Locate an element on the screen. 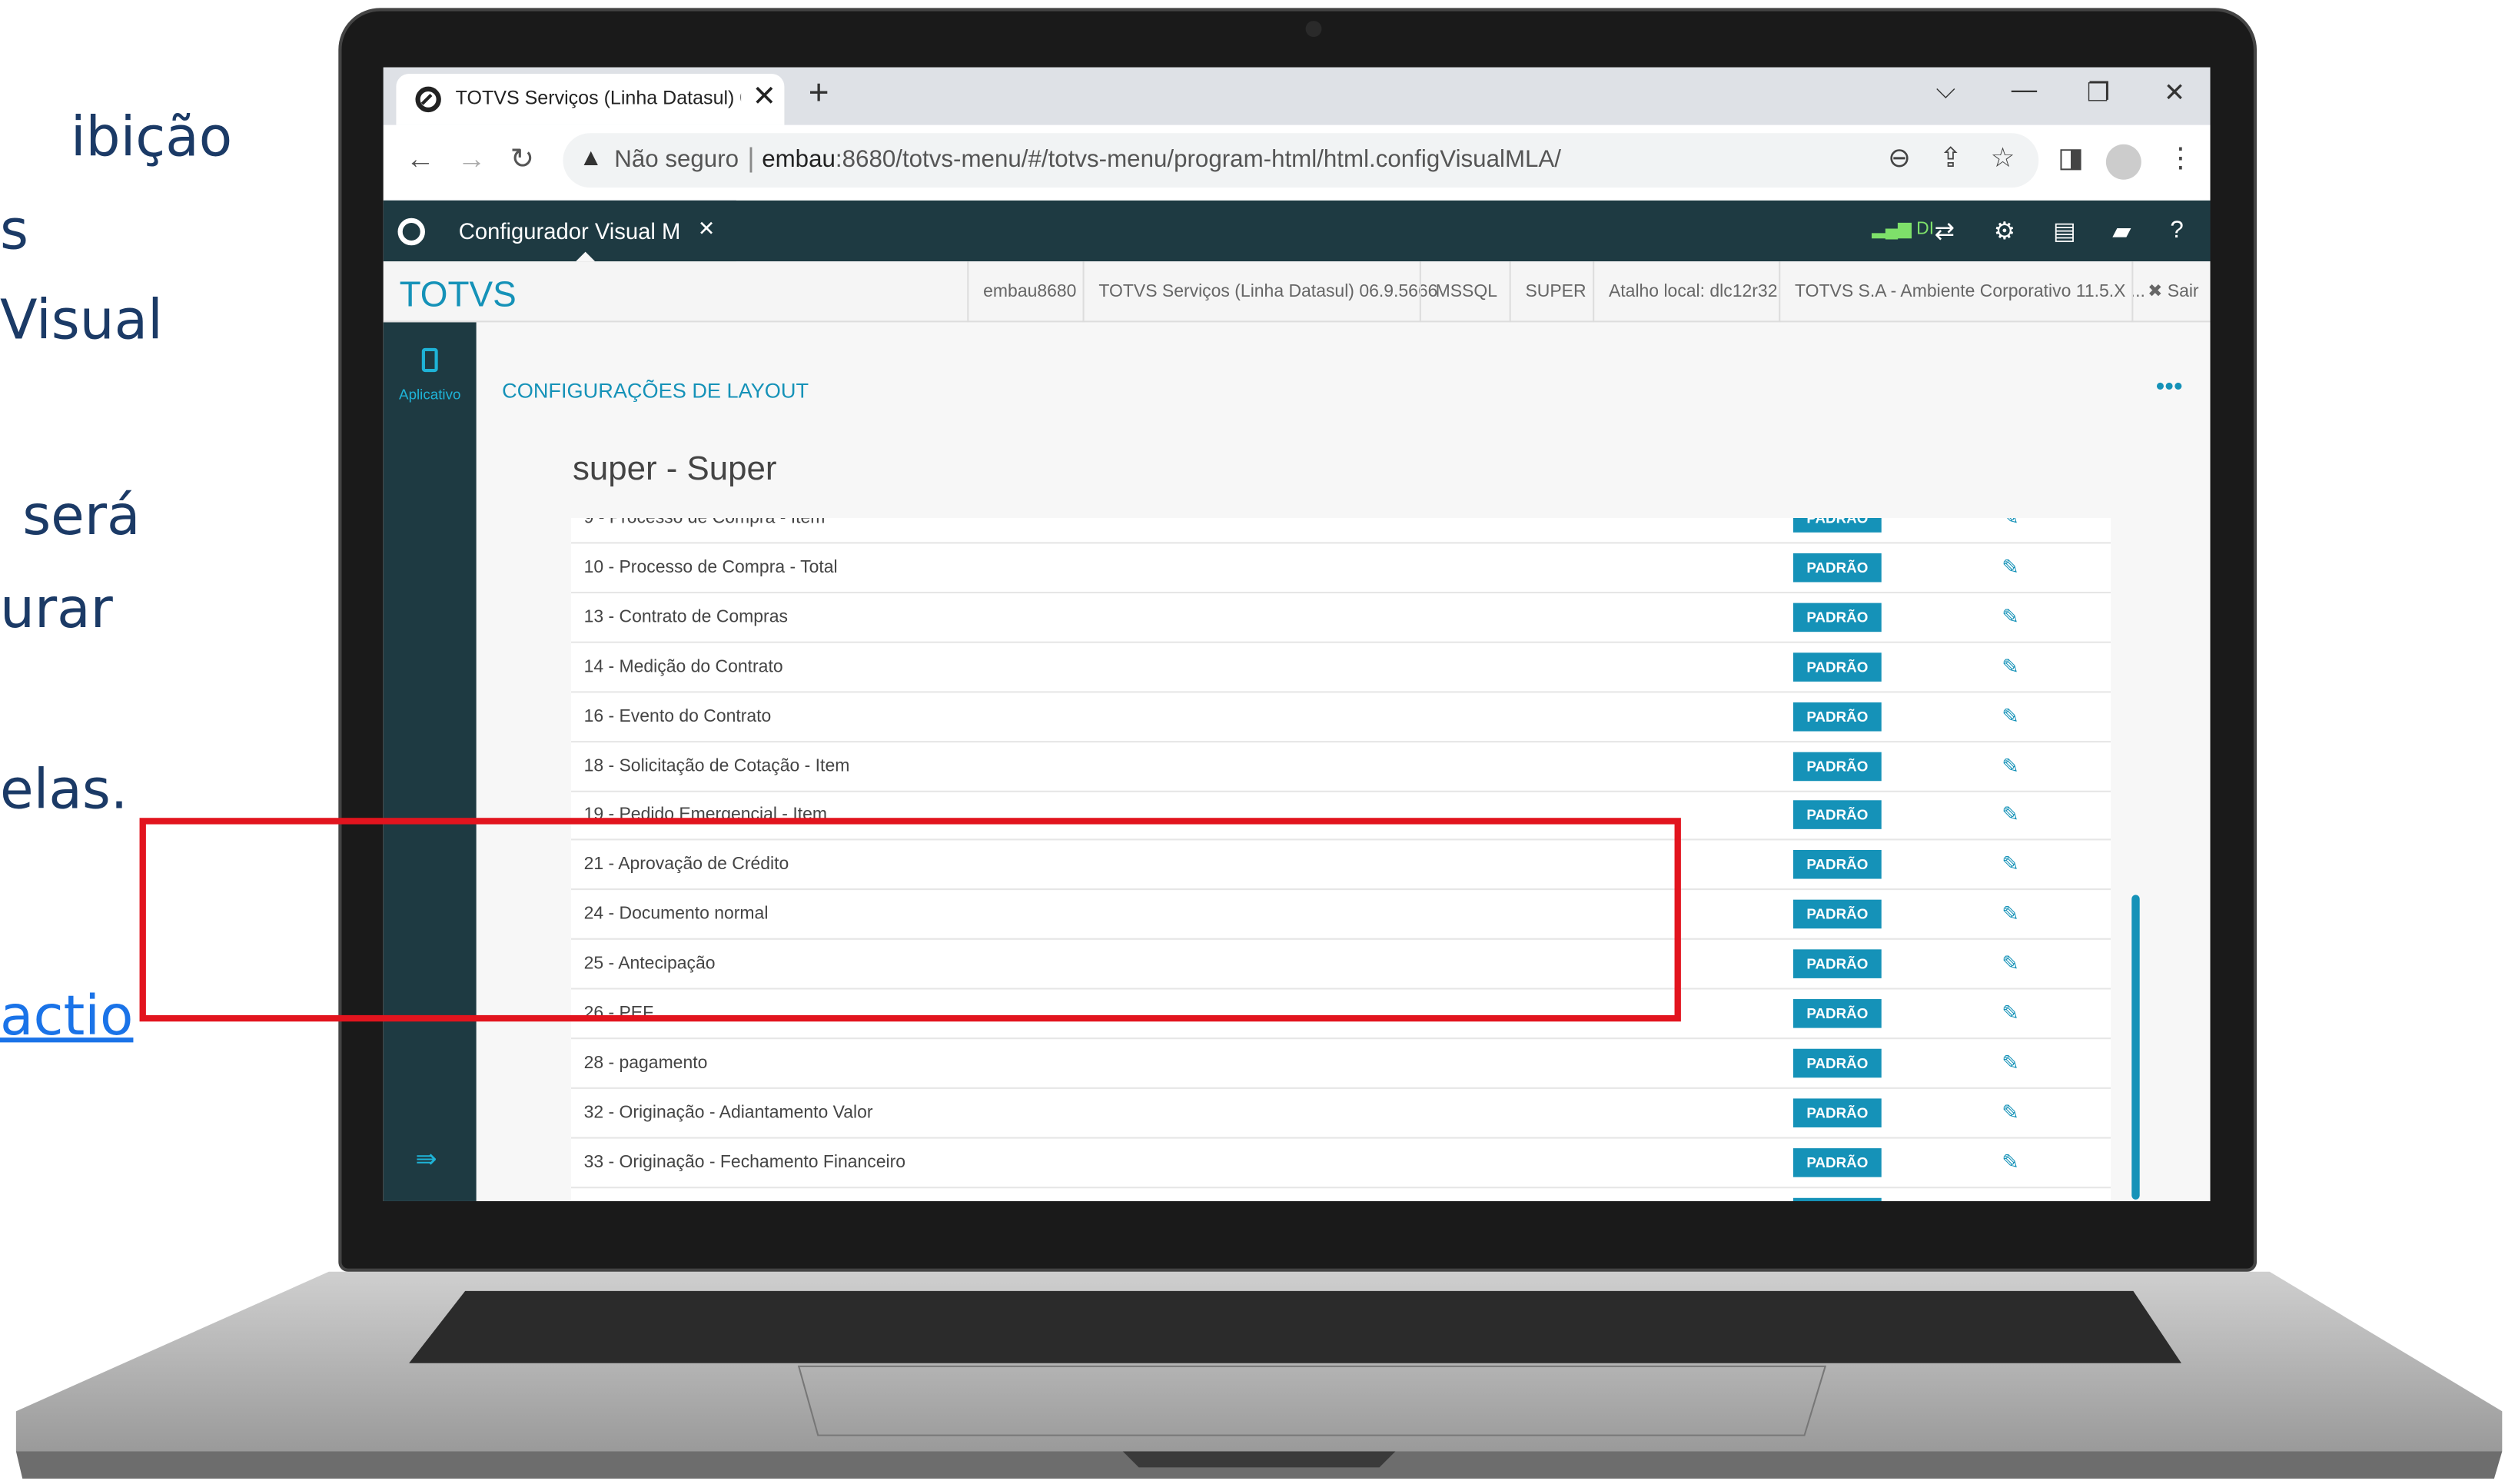 The image size is (2515, 1484). chat-icon: ▰ is located at coordinates (2121, 231).